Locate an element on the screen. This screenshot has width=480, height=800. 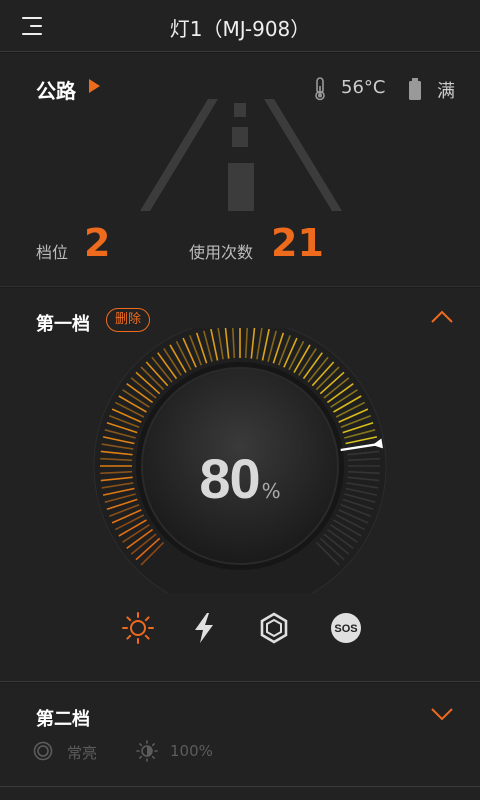
mode-label: 公路 is located at coordinates (56, 91).